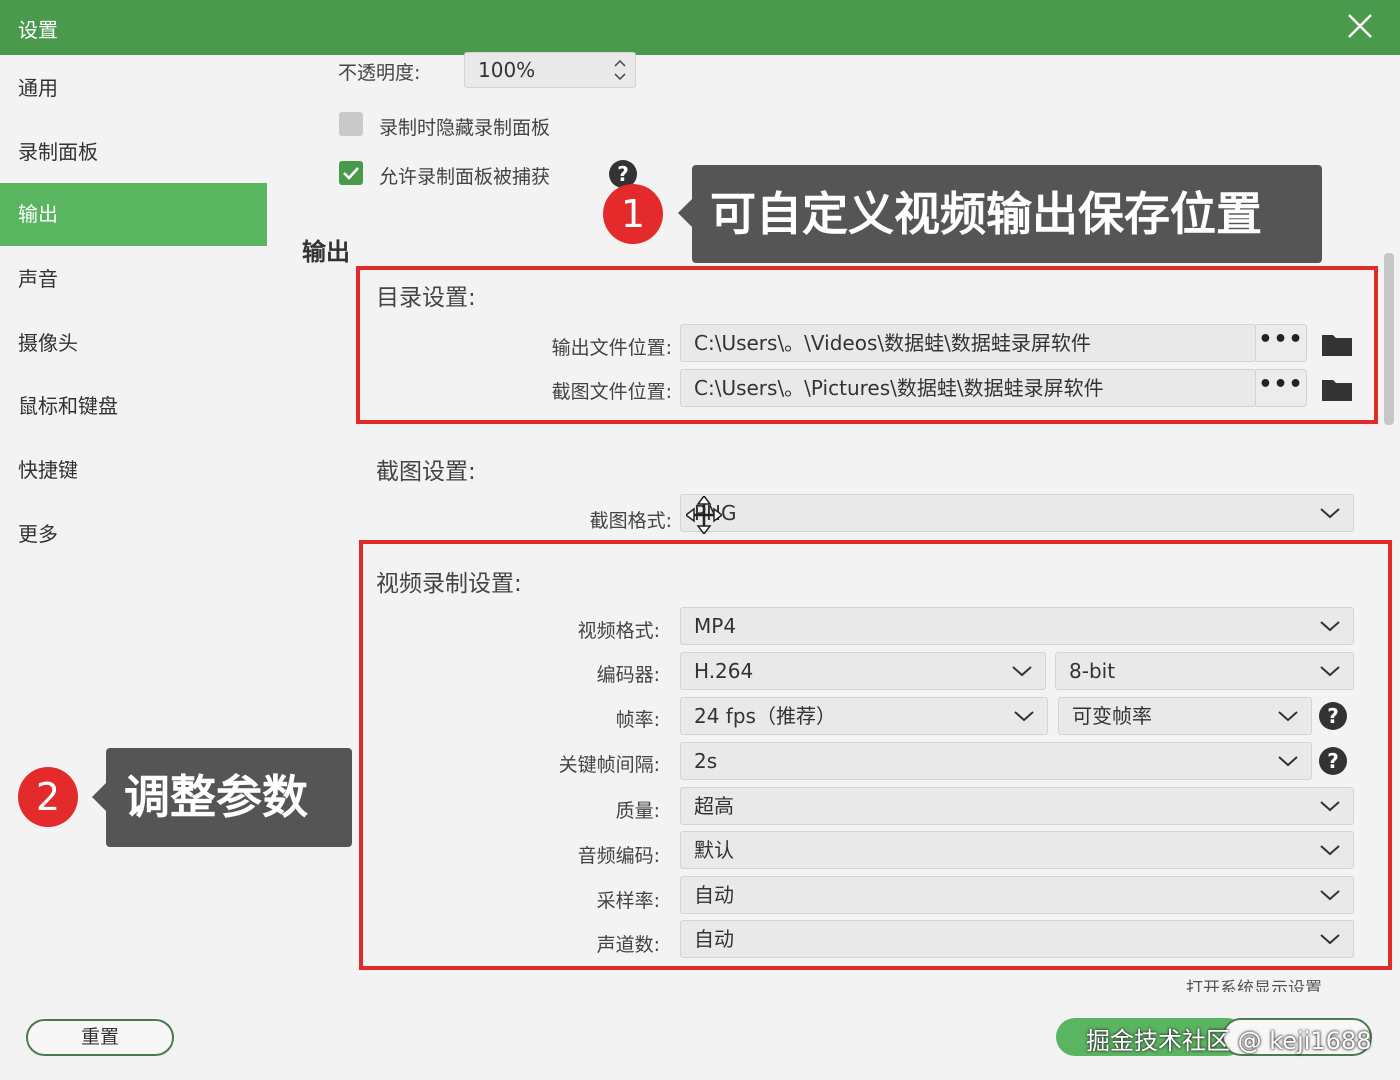 This screenshot has width=1400, height=1080. Describe the element at coordinates (465, 128) in the screenshot. I see `hide-panel-label: 录制时隐藏录制面板` at that location.